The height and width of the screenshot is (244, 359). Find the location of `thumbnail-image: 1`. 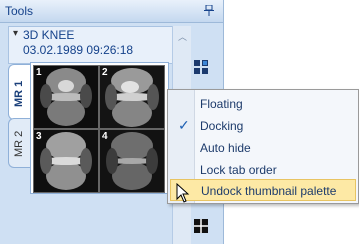

thumbnail-image: 1 is located at coordinates (66, 97).